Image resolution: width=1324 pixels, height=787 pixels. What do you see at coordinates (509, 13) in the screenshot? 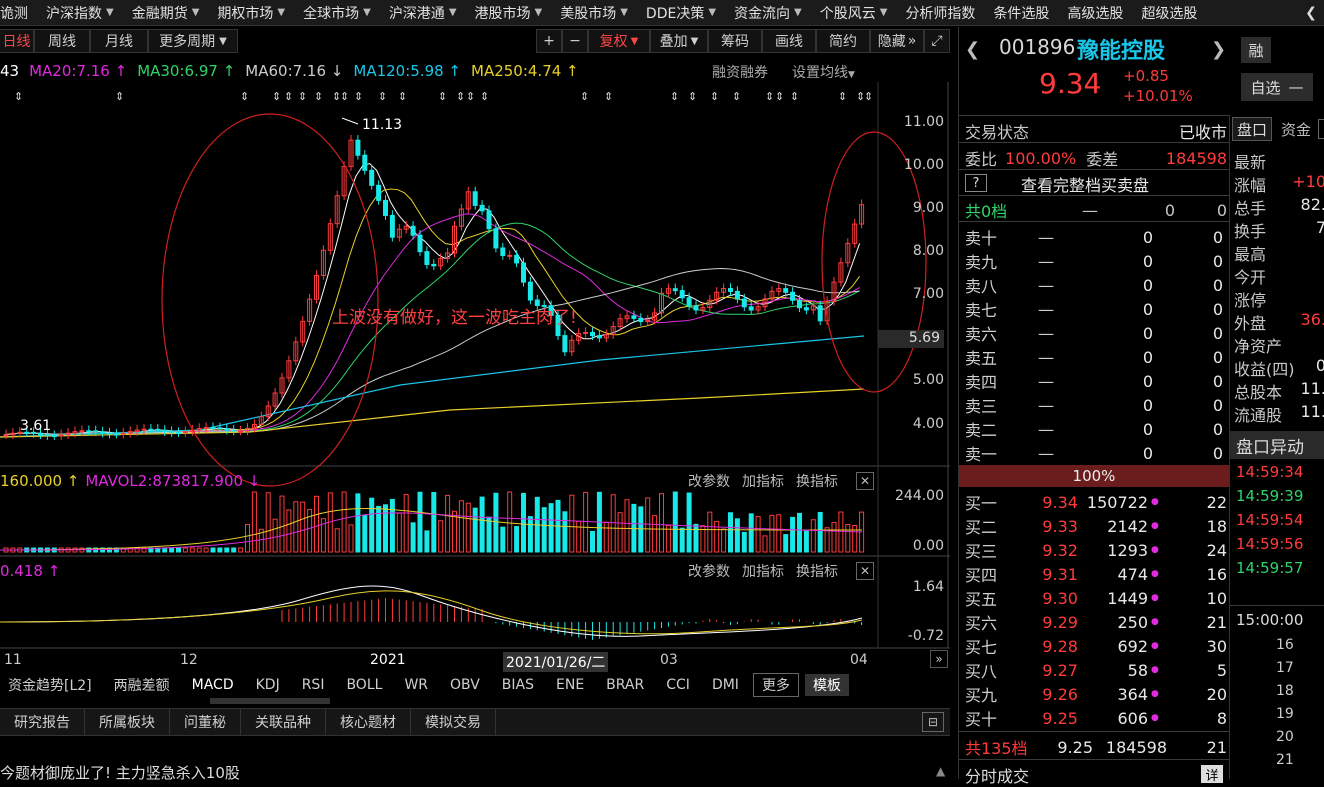
I see `nav-item-6: 港股市场 ▼` at bounding box center [509, 13].